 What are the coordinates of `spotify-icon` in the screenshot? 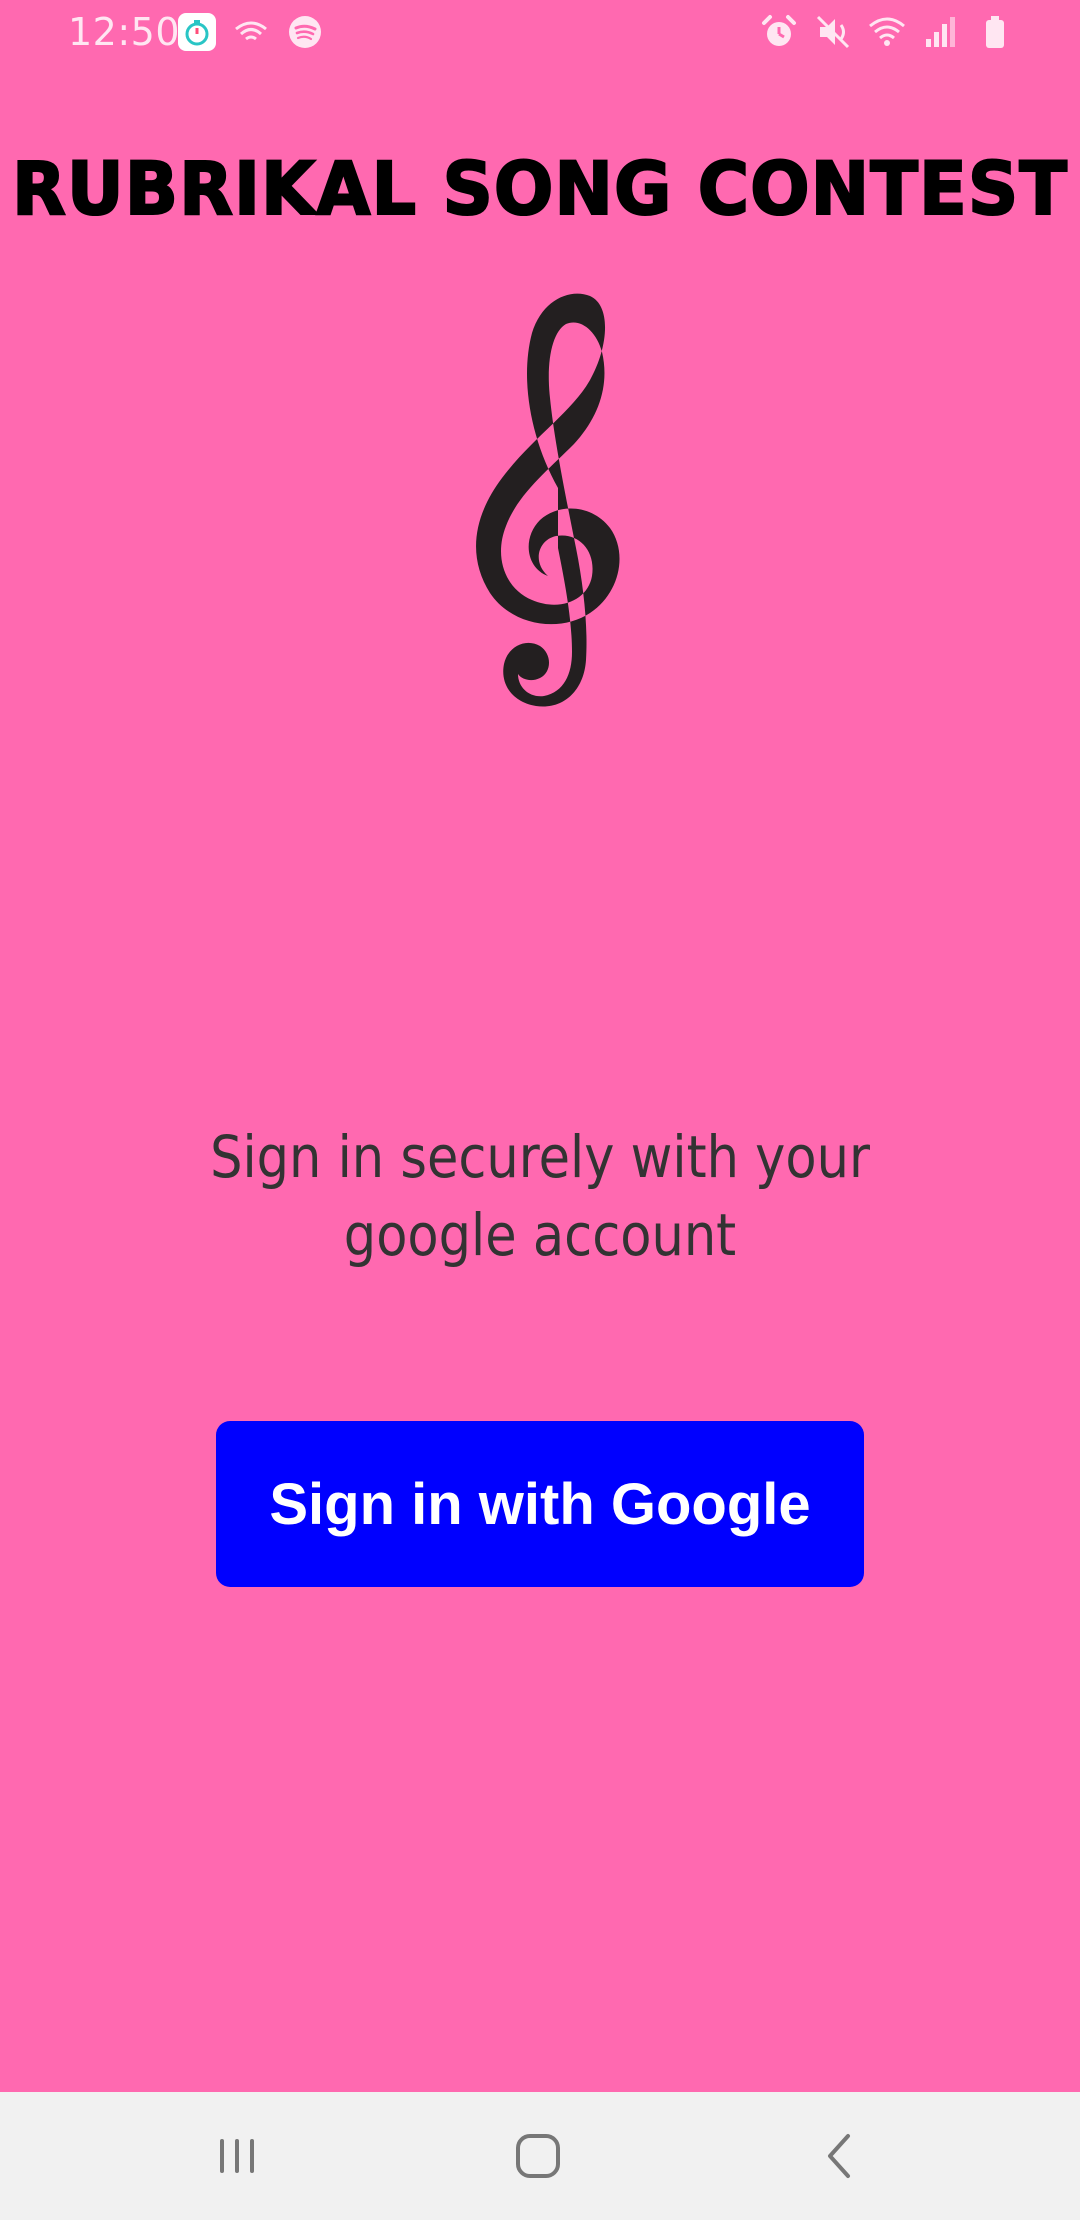 It's located at (305, 32).